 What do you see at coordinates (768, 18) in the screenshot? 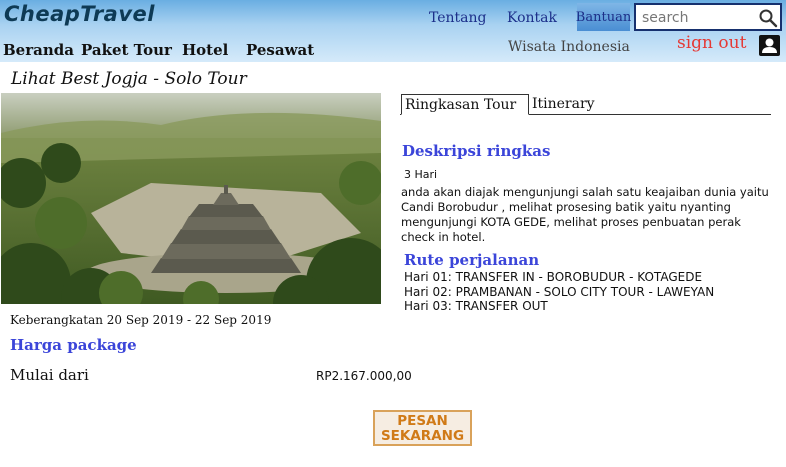
I see `search-icon` at bounding box center [768, 18].